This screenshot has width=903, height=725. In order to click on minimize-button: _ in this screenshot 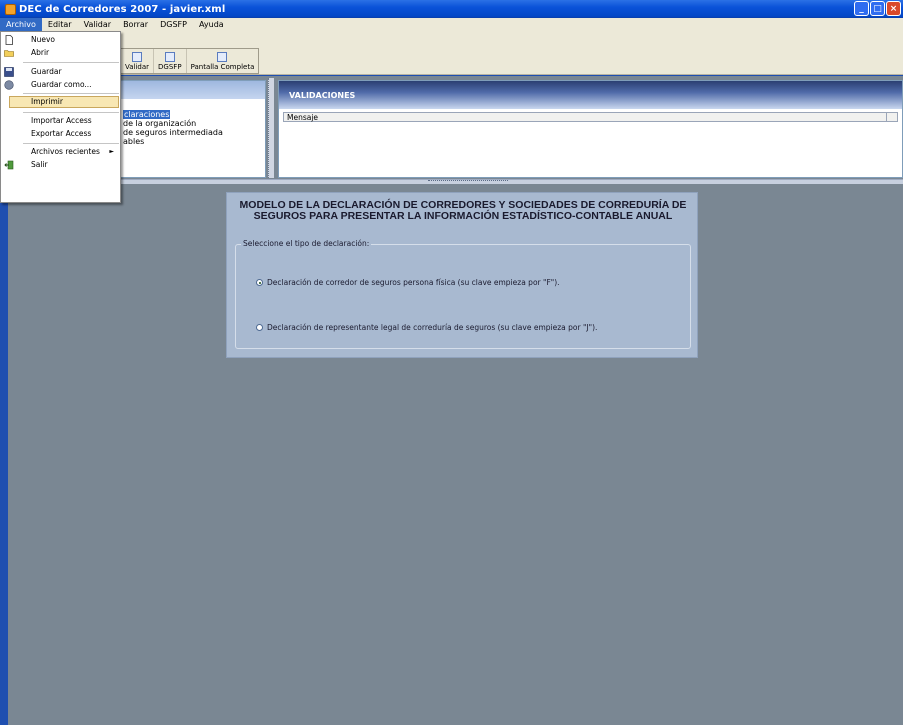, I will do `click(861, 8)`.